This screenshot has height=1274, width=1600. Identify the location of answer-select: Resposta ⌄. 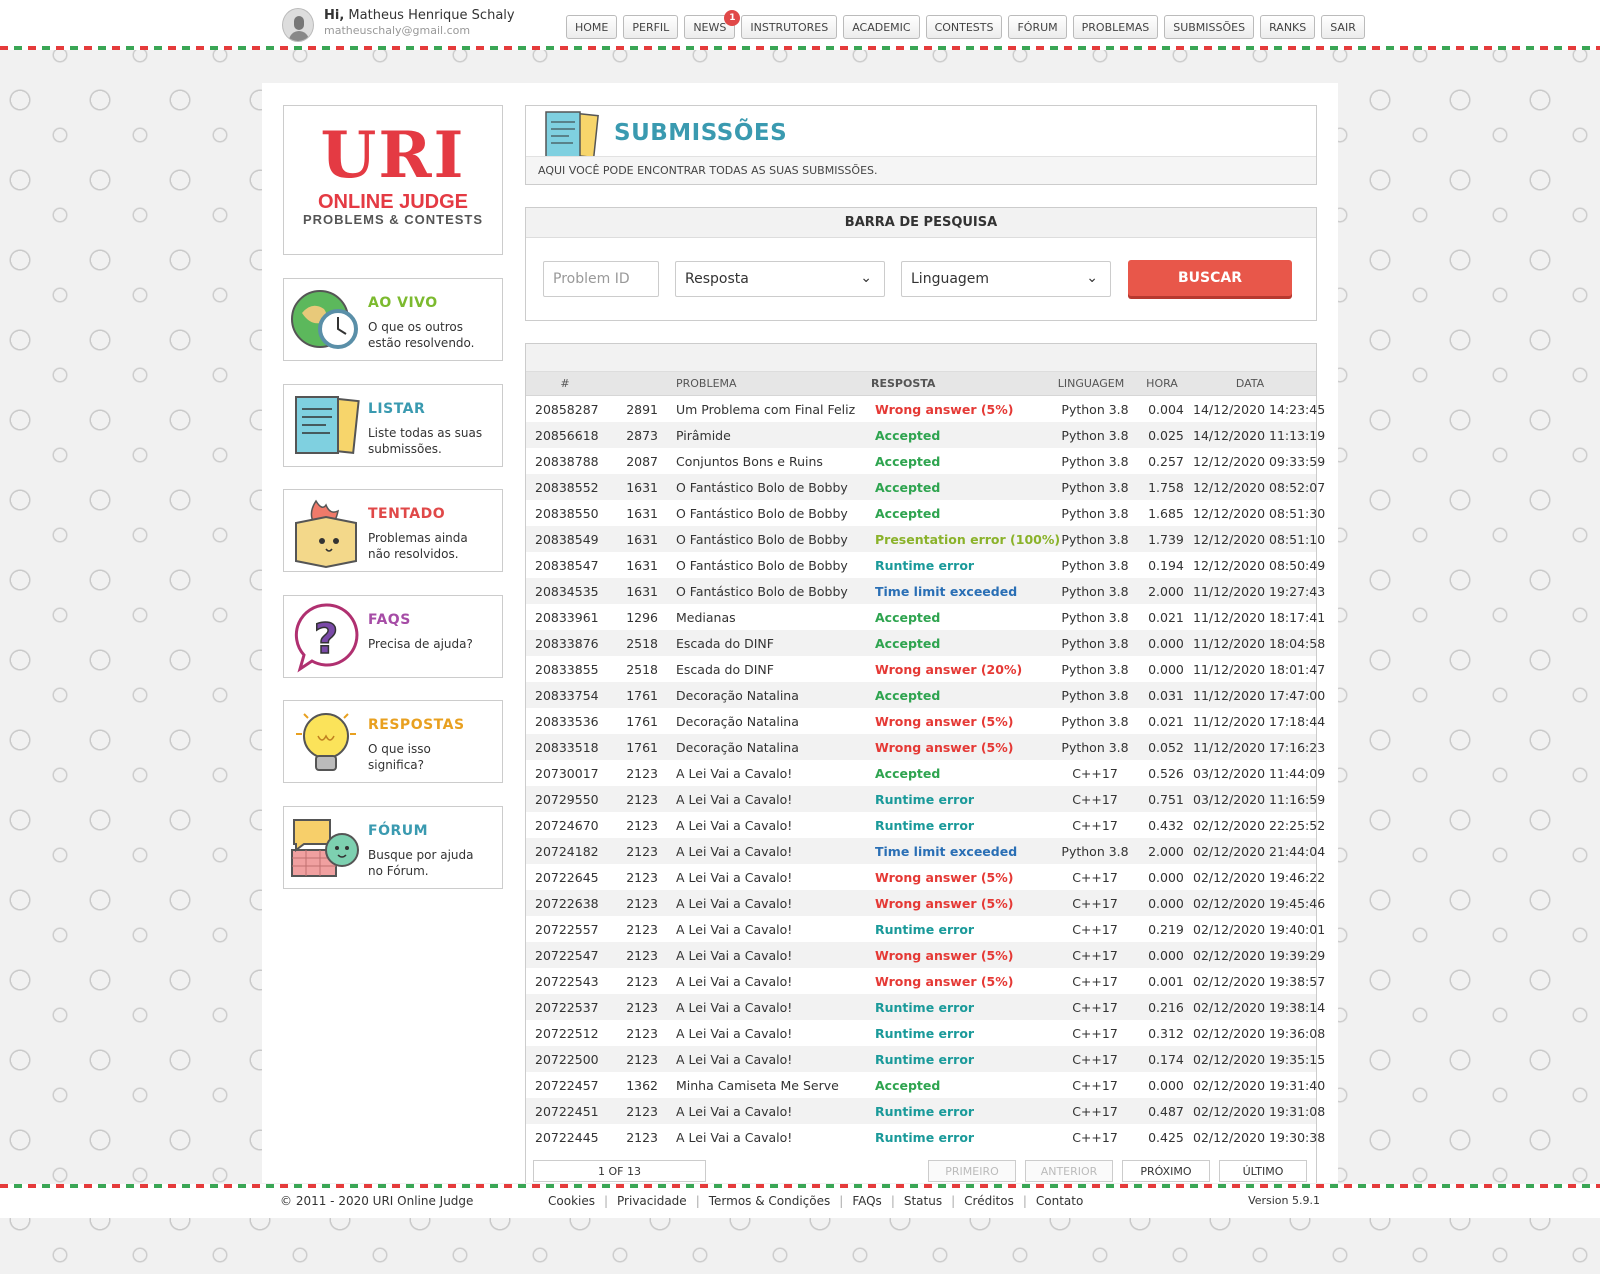
(780, 279).